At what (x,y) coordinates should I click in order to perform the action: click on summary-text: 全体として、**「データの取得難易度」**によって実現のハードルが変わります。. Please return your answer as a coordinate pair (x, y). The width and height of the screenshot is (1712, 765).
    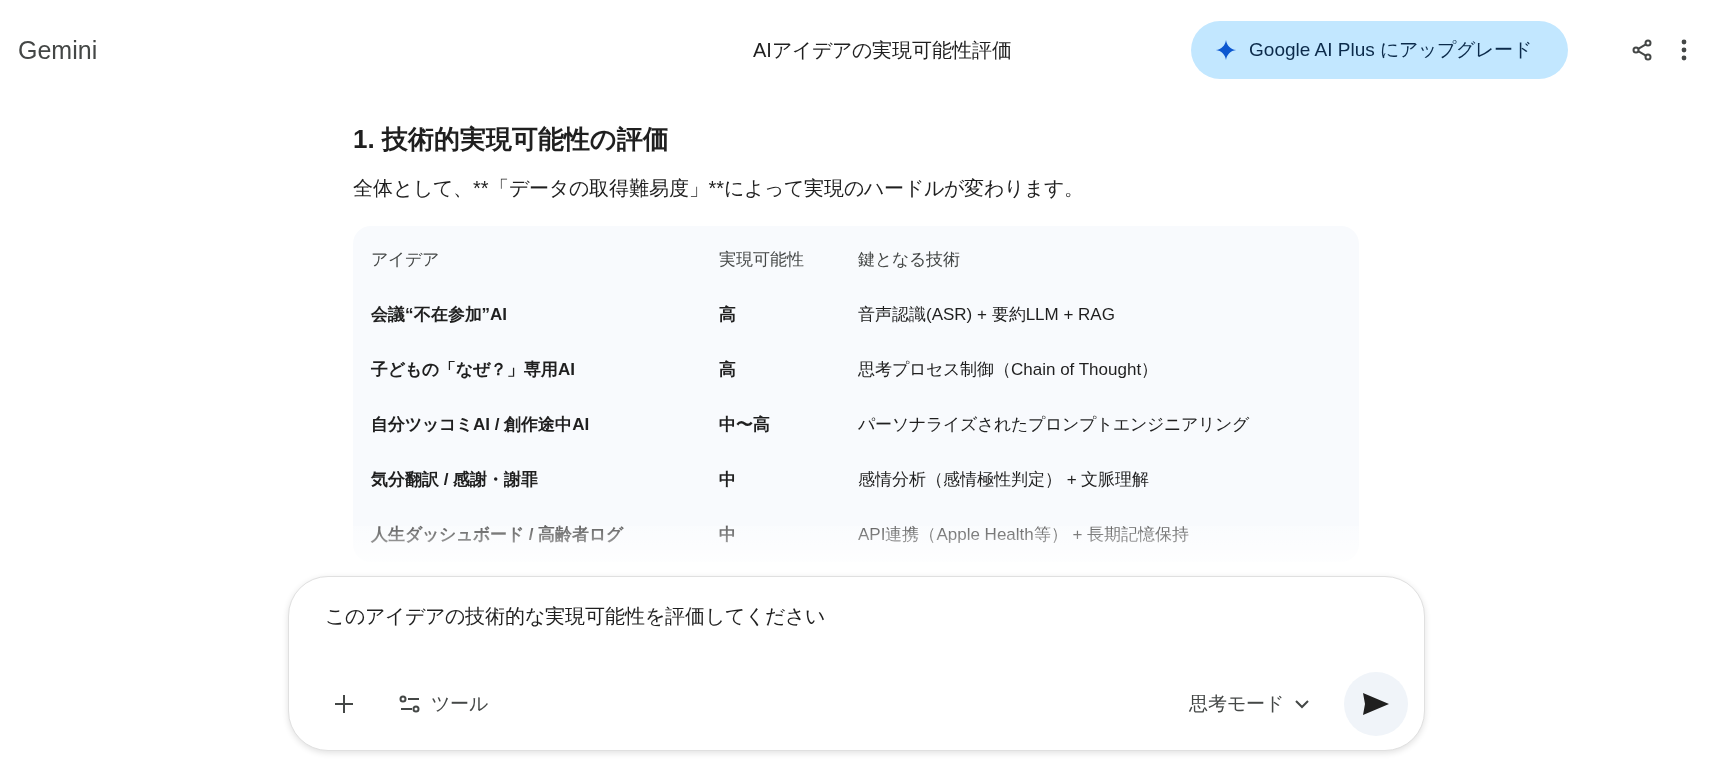
    Looking at the image, I should click on (719, 188).